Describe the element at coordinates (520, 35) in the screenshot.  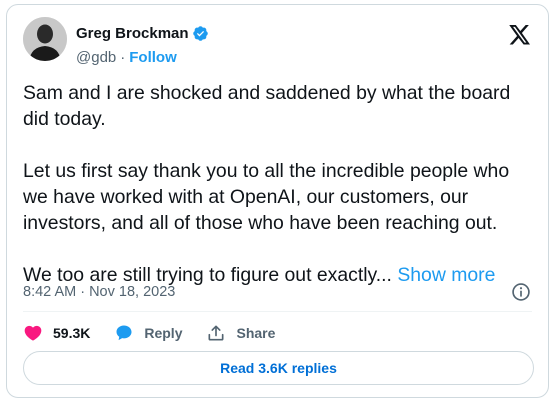
I see `x-logo-icon` at that location.